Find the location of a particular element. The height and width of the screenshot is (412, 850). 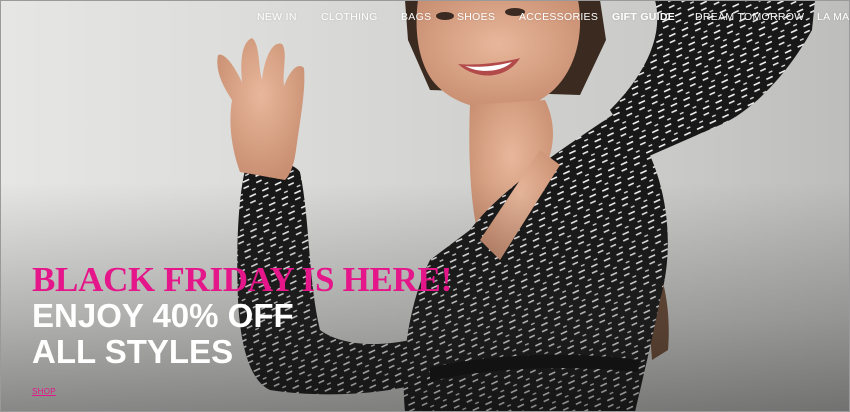

nav-item-la-mai: LA MAI is located at coordinates (833, 17).